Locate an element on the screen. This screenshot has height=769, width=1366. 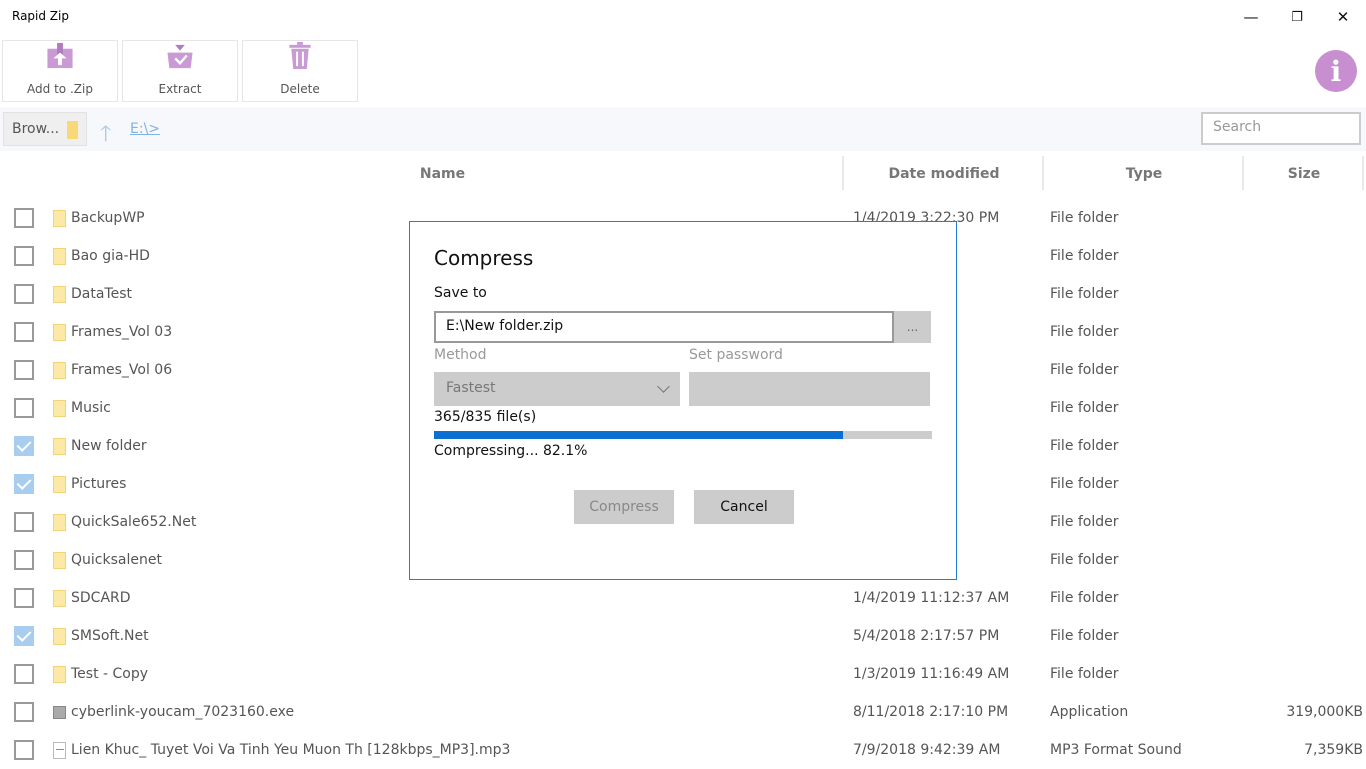
trash-icon is located at coordinates (300, 55).